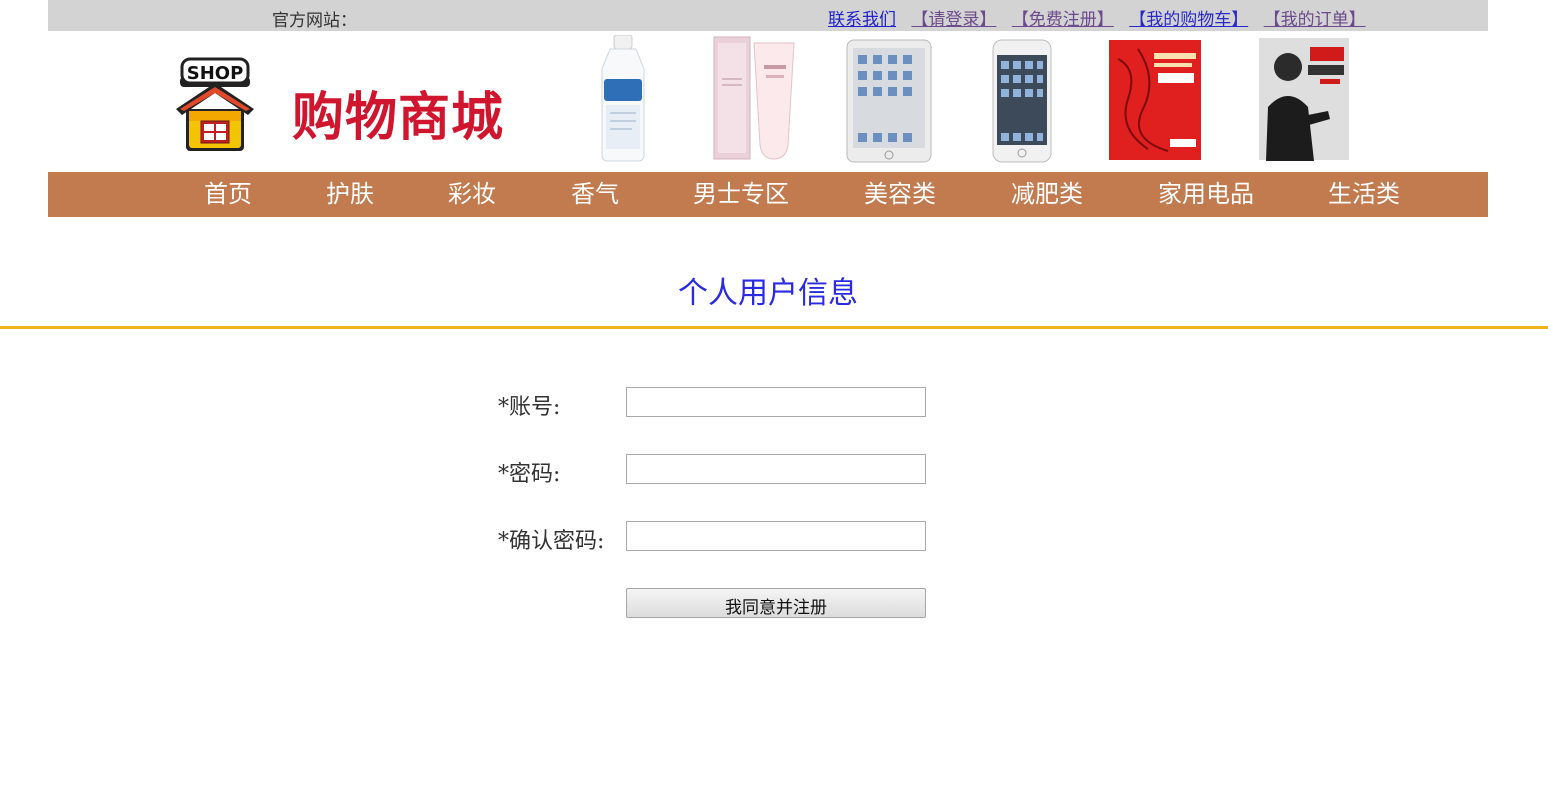  What do you see at coordinates (776, 402) in the screenshot?
I see `account-input` at bounding box center [776, 402].